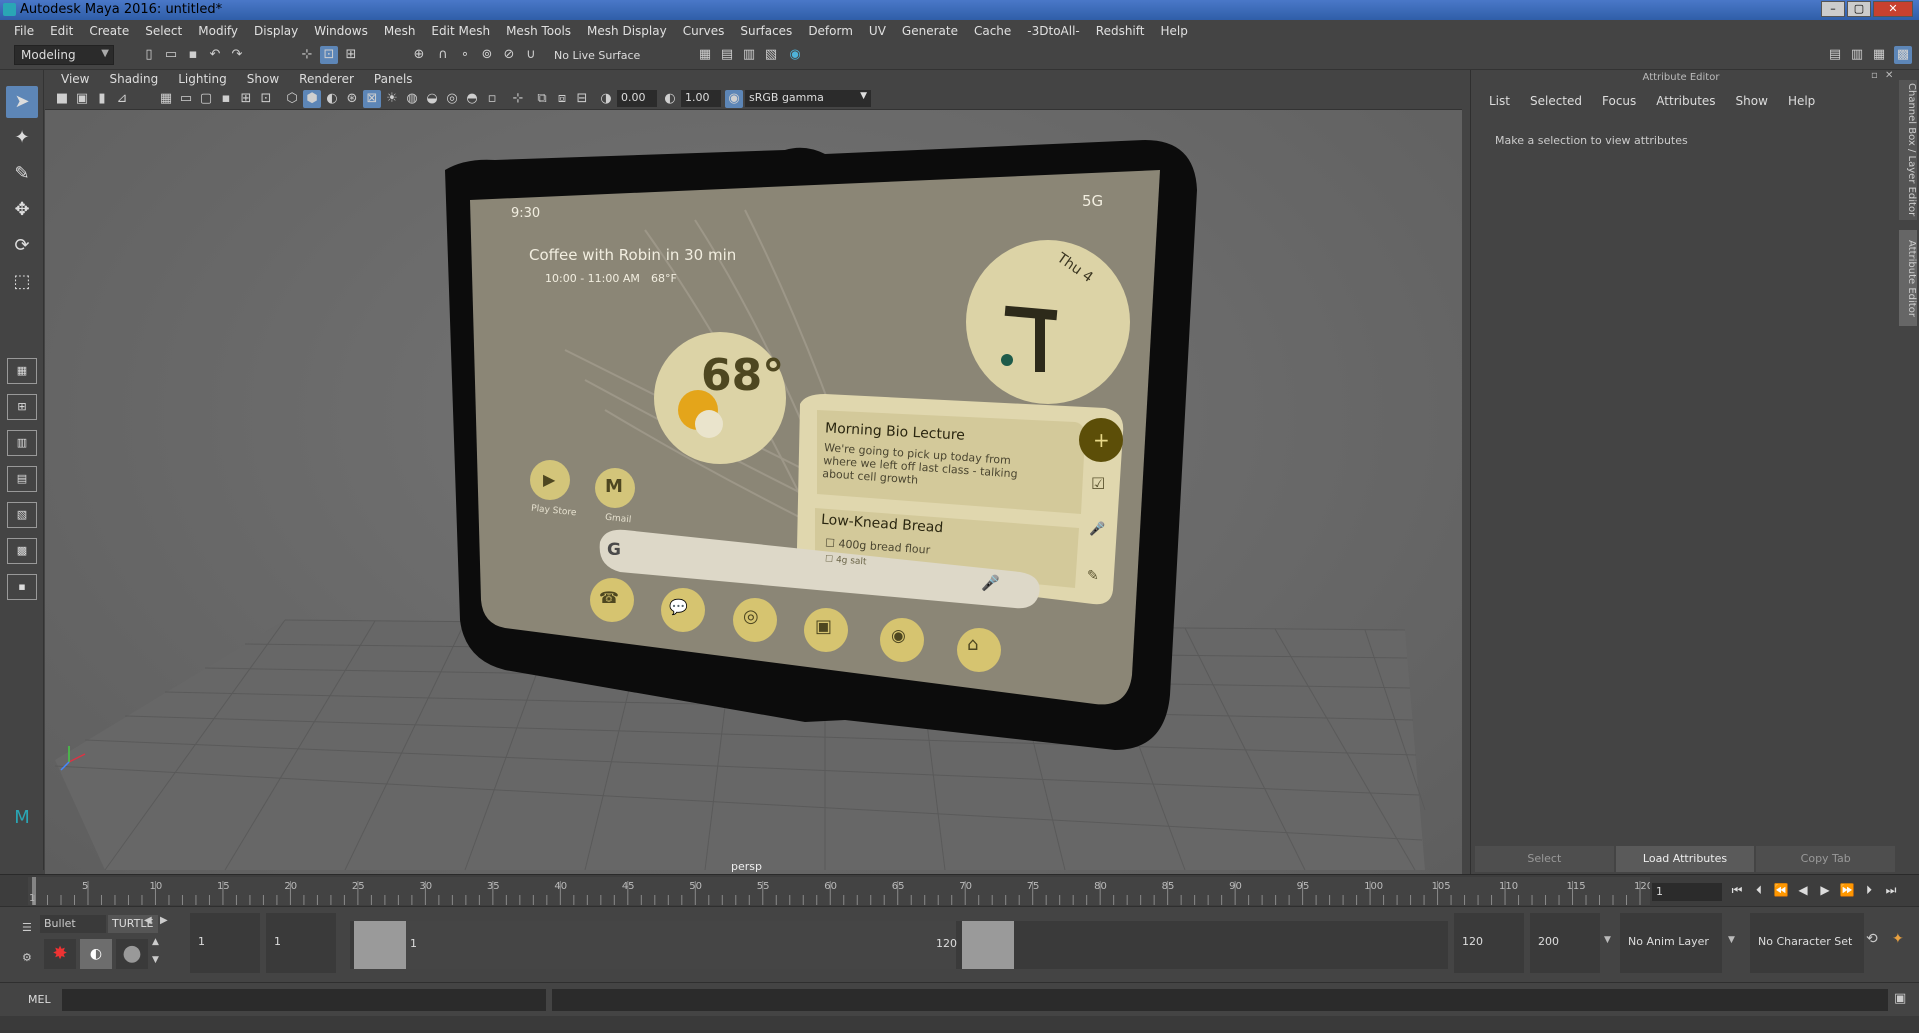  What do you see at coordinates (1826, 859) in the screenshot?
I see `copy-tab-button: Copy Tab` at bounding box center [1826, 859].